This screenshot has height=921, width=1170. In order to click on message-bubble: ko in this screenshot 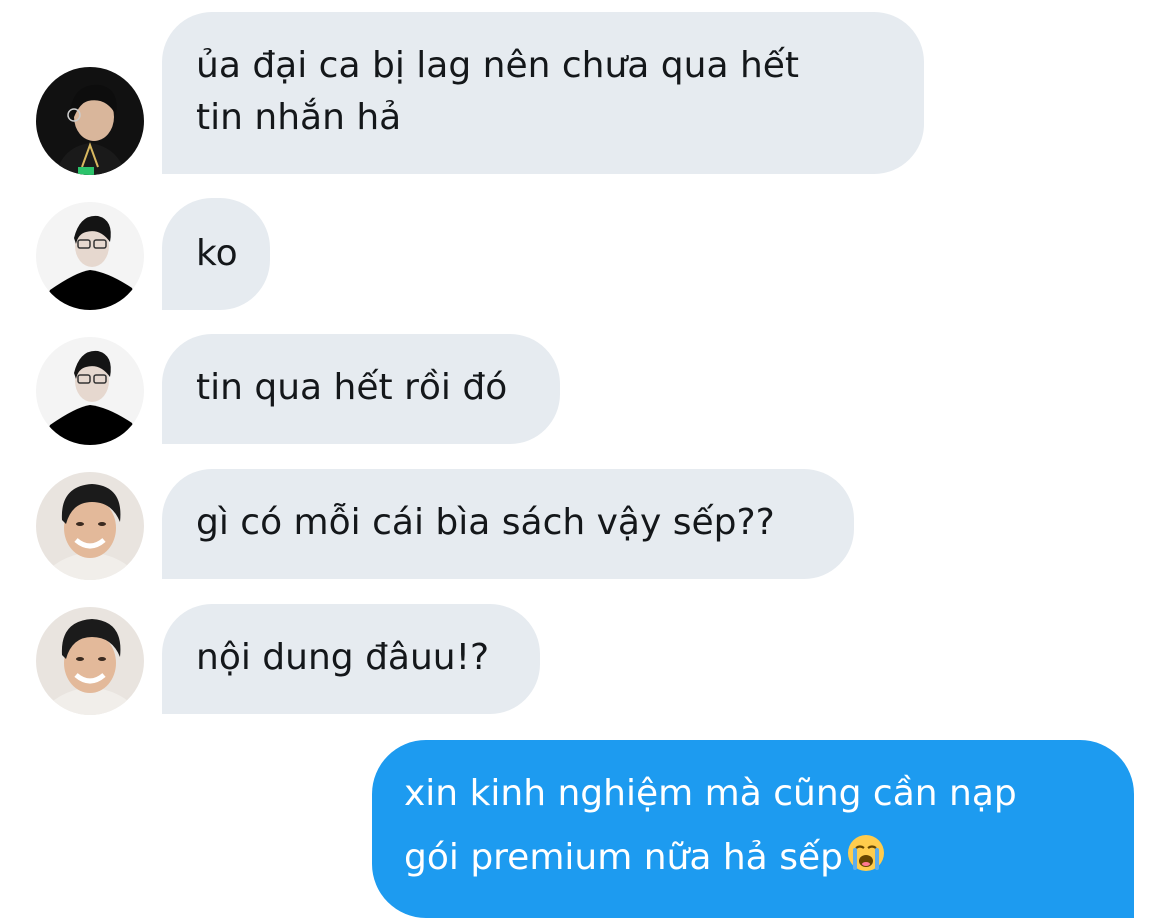, I will do `click(216, 254)`.